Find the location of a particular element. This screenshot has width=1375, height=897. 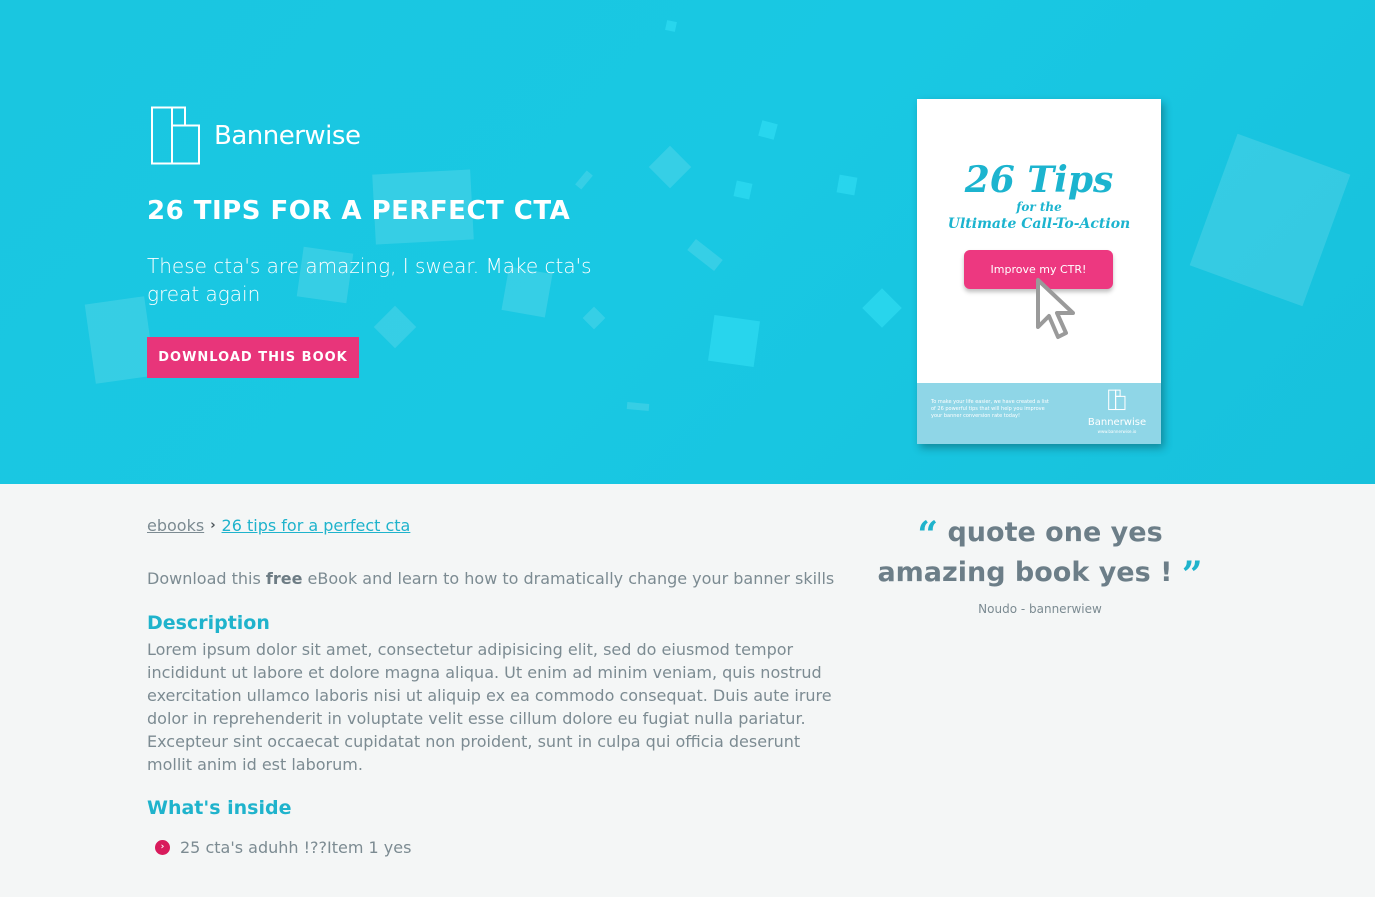

brand-logo: Bannerwise is located at coordinates (255, 136).